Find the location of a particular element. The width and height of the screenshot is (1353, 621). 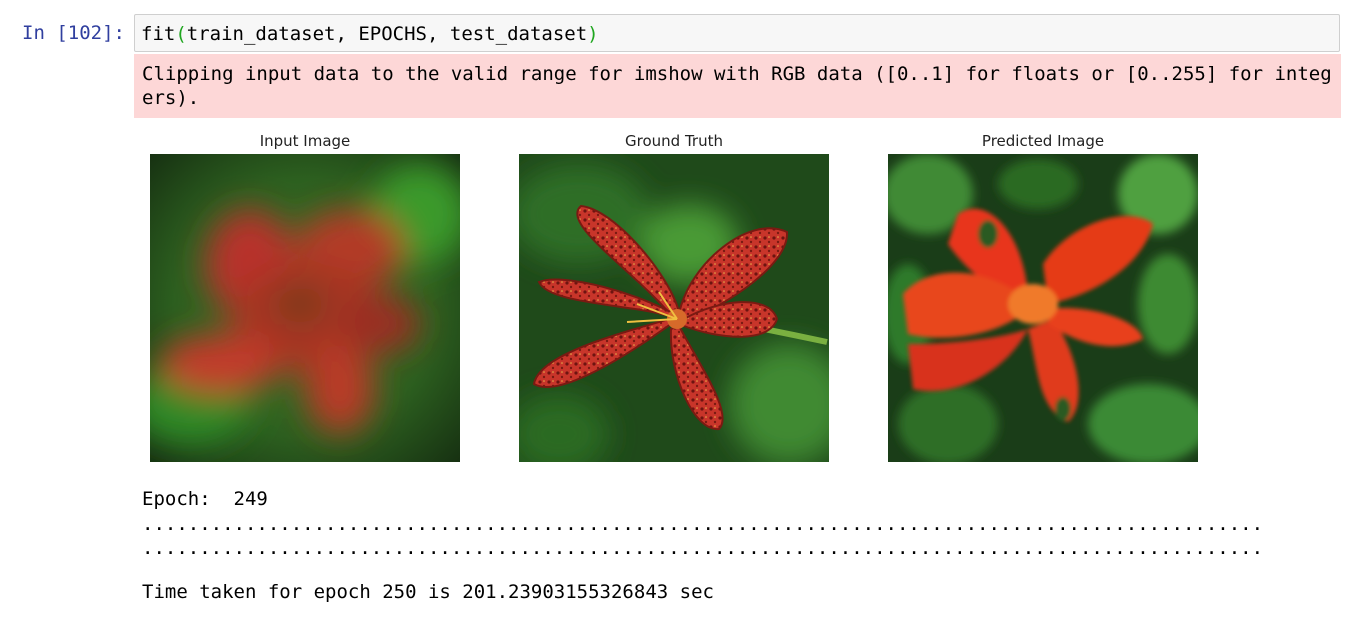

epoch-output: Epoch: 249 is located at coordinates (205, 499).